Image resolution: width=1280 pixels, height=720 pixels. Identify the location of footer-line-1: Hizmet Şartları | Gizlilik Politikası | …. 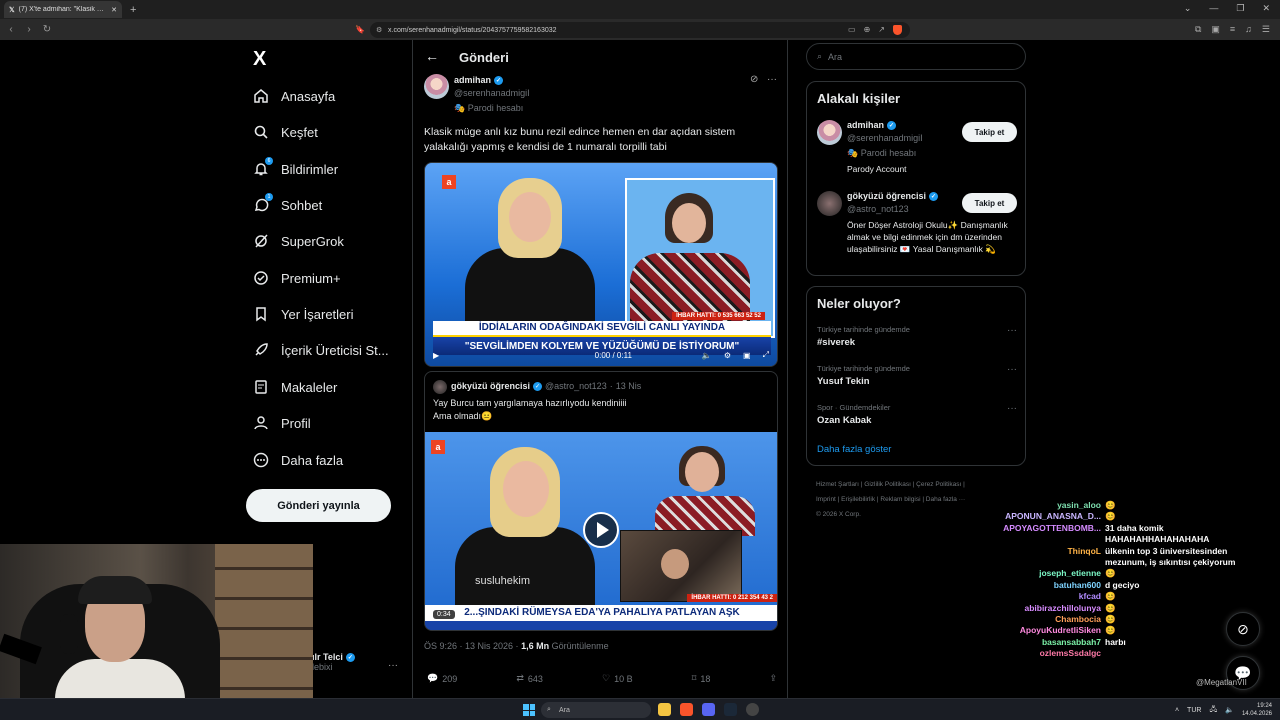
(918, 484).